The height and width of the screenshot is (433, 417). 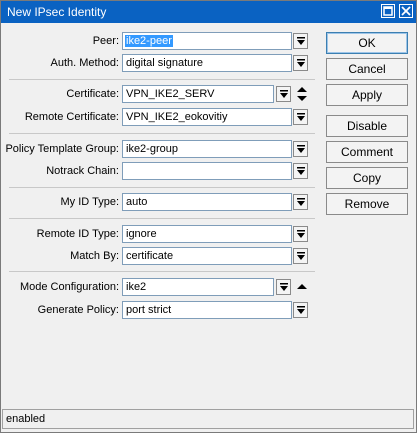 What do you see at coordinates (367, 178) in the screenshot?
I see `copy-button: Copy` at bounding box center [367, 178].